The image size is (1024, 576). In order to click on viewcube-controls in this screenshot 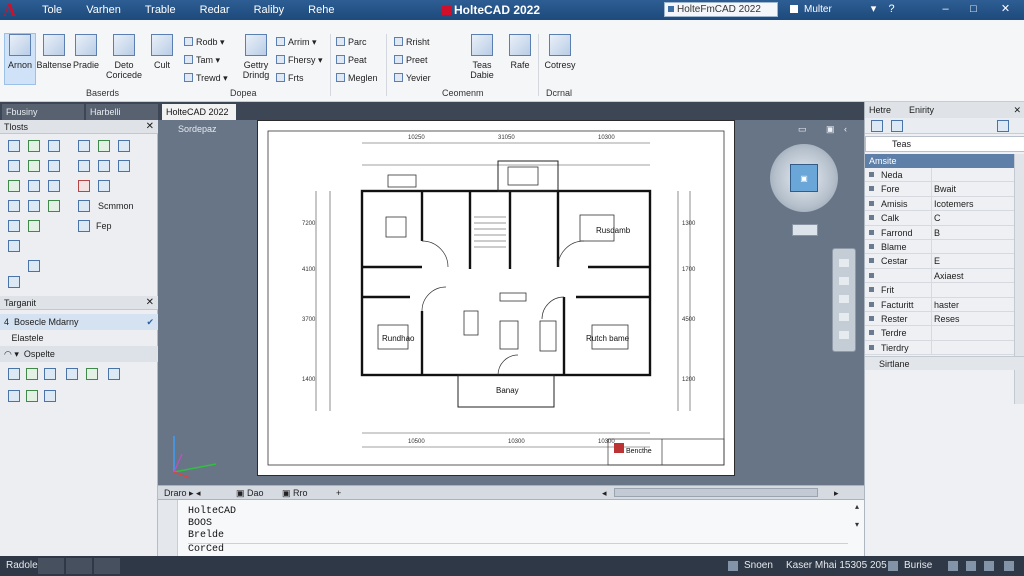, I will do `click(805, 230)`.